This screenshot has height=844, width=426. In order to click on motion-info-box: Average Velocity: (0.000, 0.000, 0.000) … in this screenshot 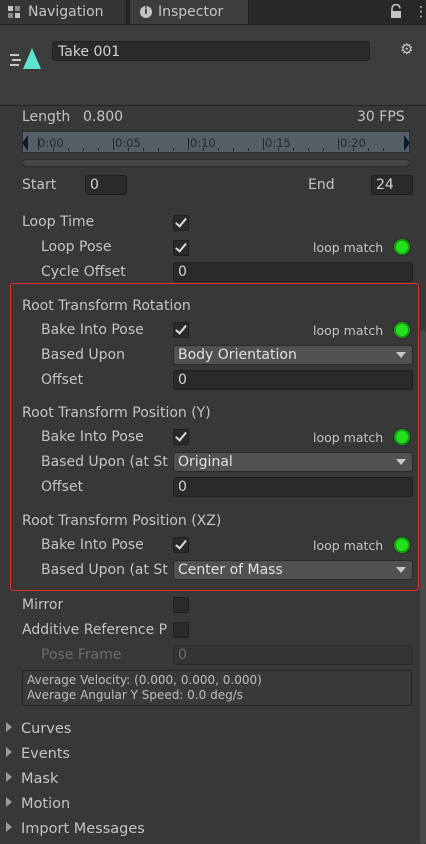, I will do `click(217, 688)`.